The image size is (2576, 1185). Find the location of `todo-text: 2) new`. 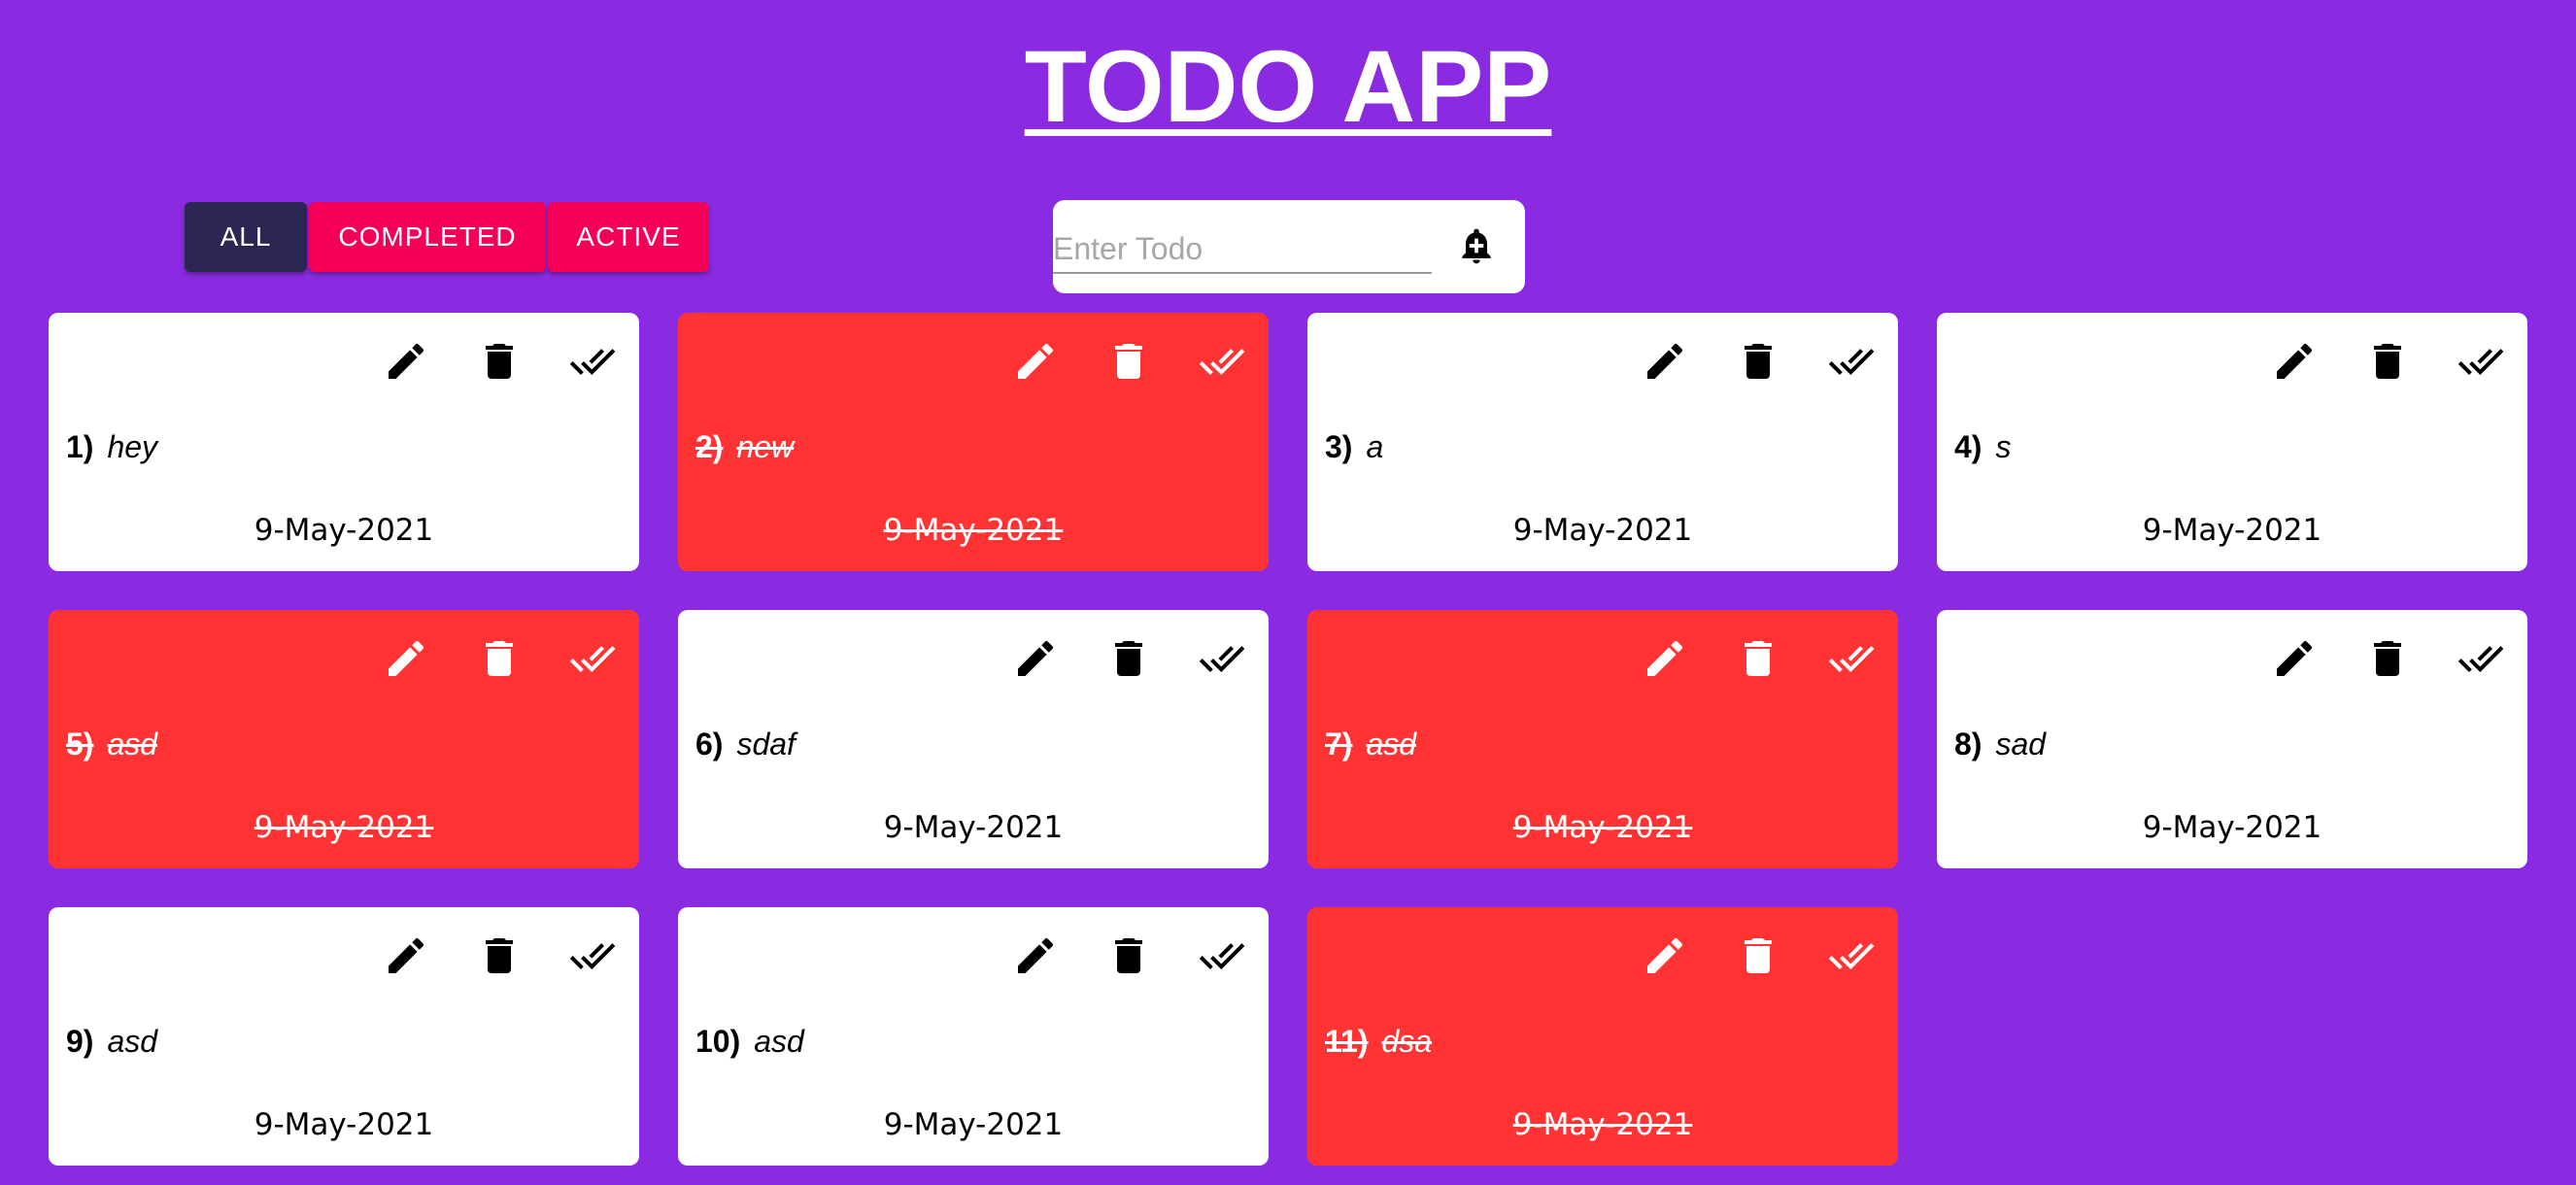

todo-text: 2) new is located at coordinates (744, 447).